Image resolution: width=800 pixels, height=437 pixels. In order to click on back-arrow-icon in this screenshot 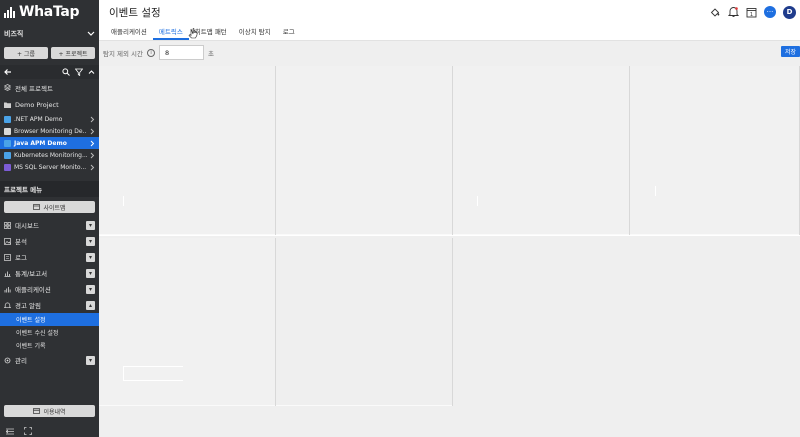, I will do `click(8, 72)`.